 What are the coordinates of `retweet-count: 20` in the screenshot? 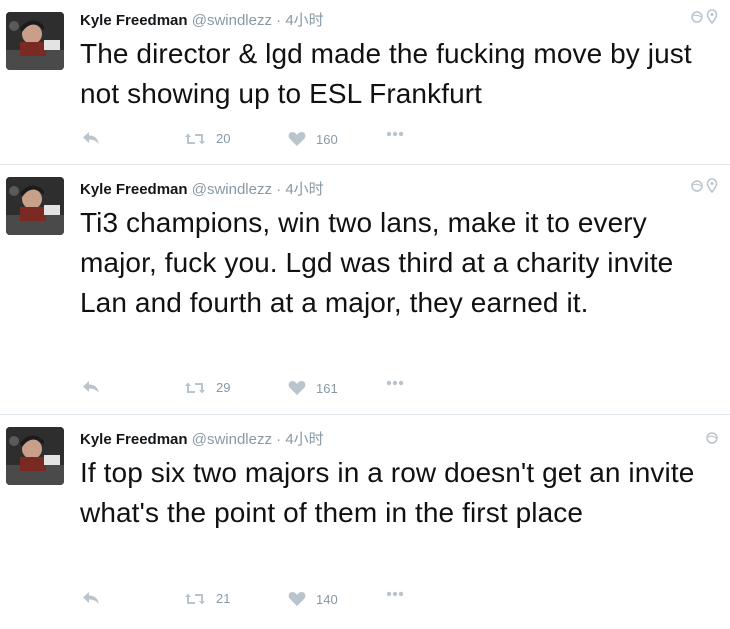 It's located at (223, 138).